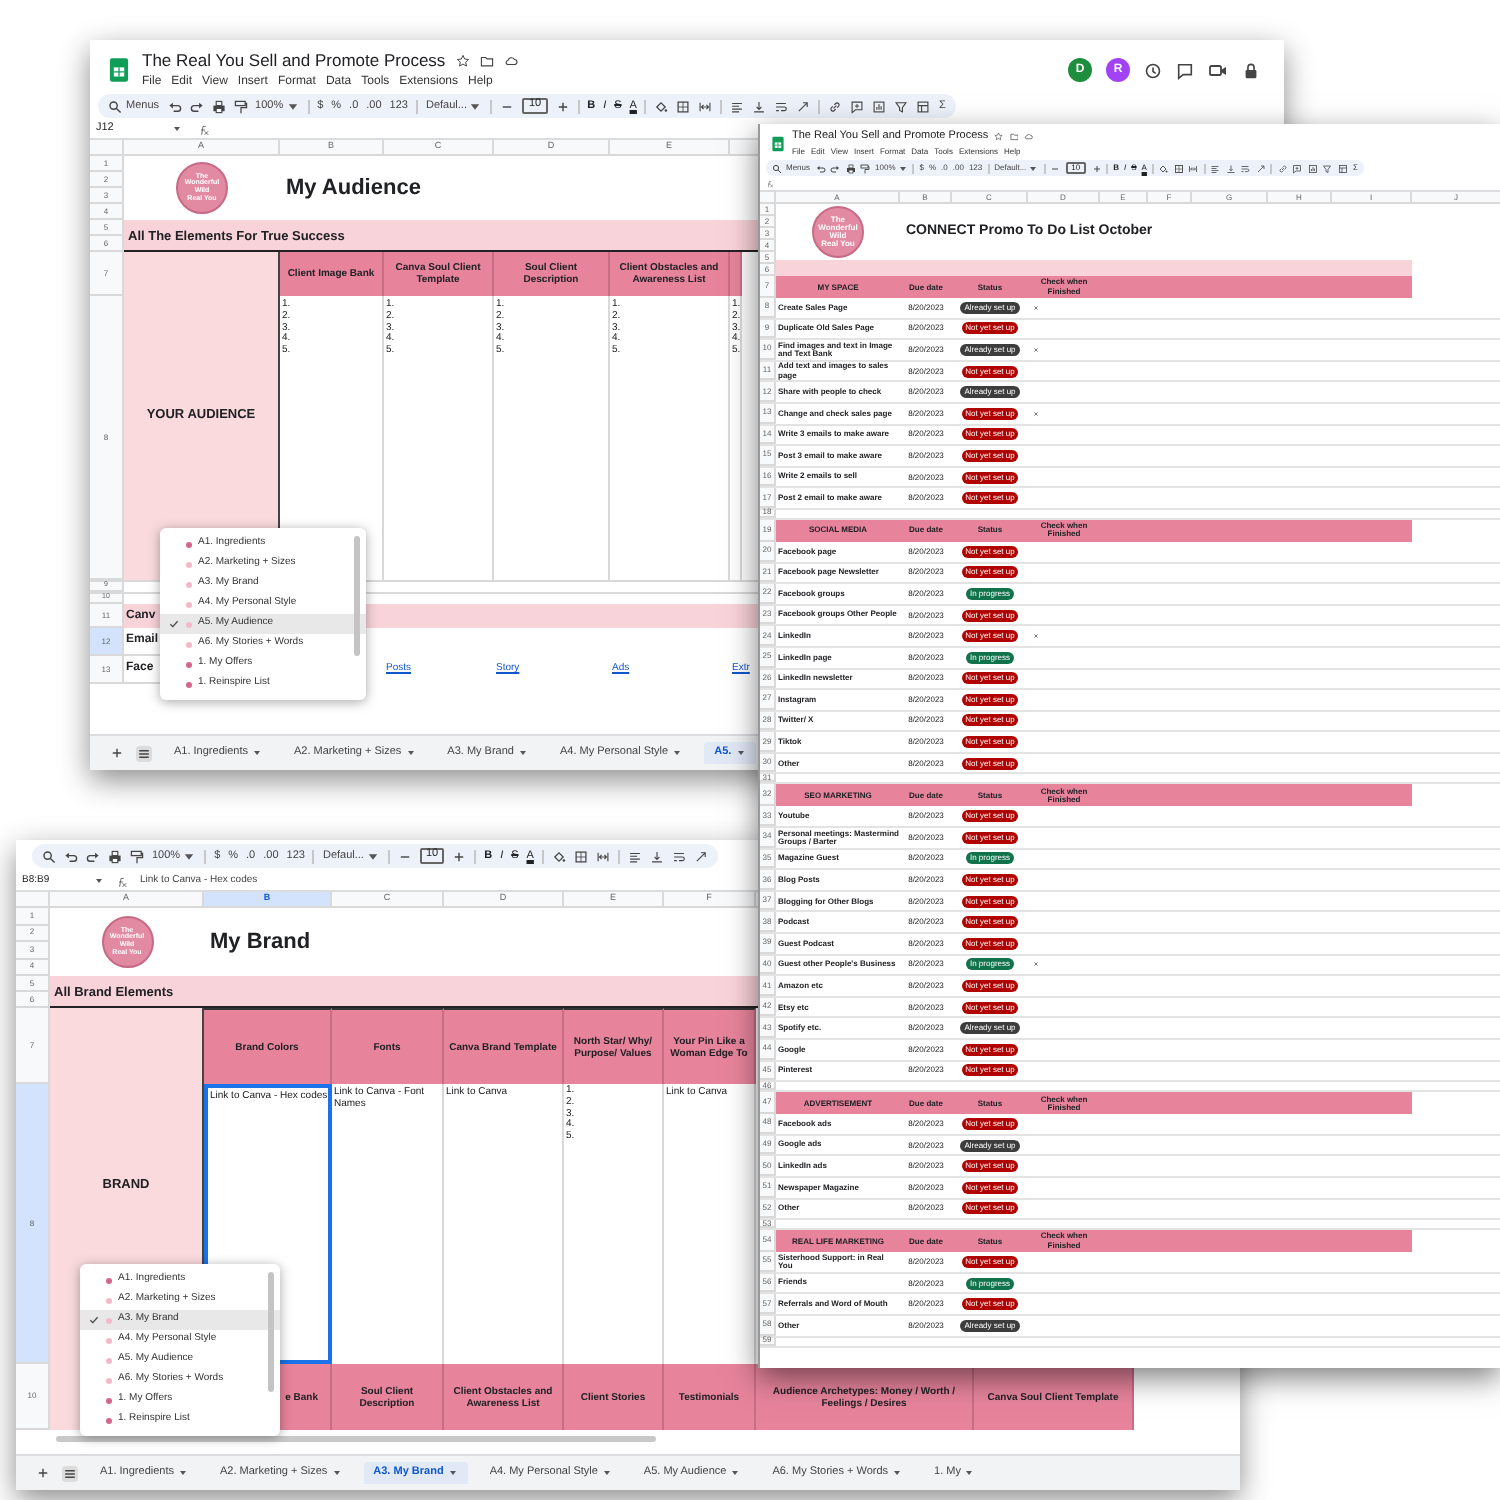 This screenshot has width=1500, height=1500. Describe the element at coordinates (510, 61) in the screenshot. I see `cloud-icon` at that location.